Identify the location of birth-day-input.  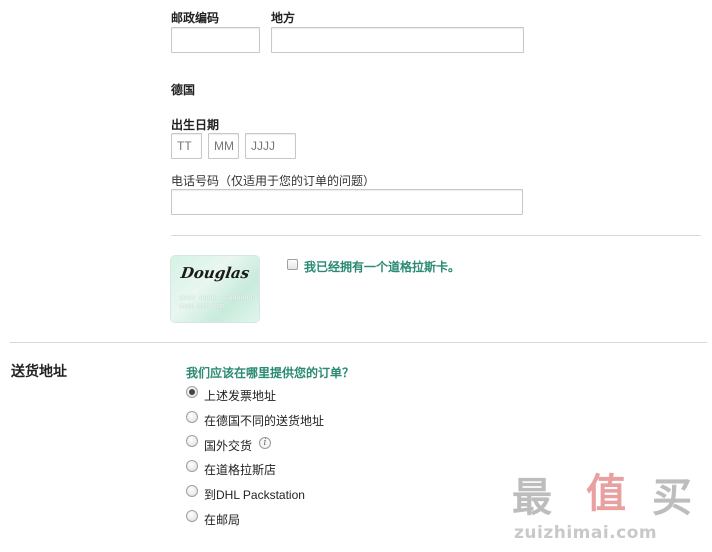
(186, 146).